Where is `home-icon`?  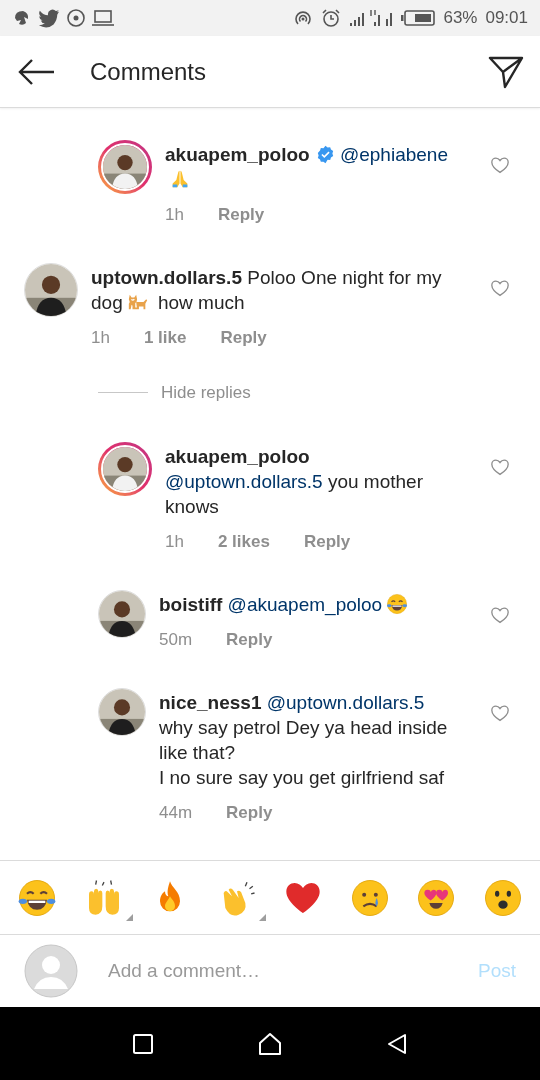 home-icon is located at coordinates (270, 1043).